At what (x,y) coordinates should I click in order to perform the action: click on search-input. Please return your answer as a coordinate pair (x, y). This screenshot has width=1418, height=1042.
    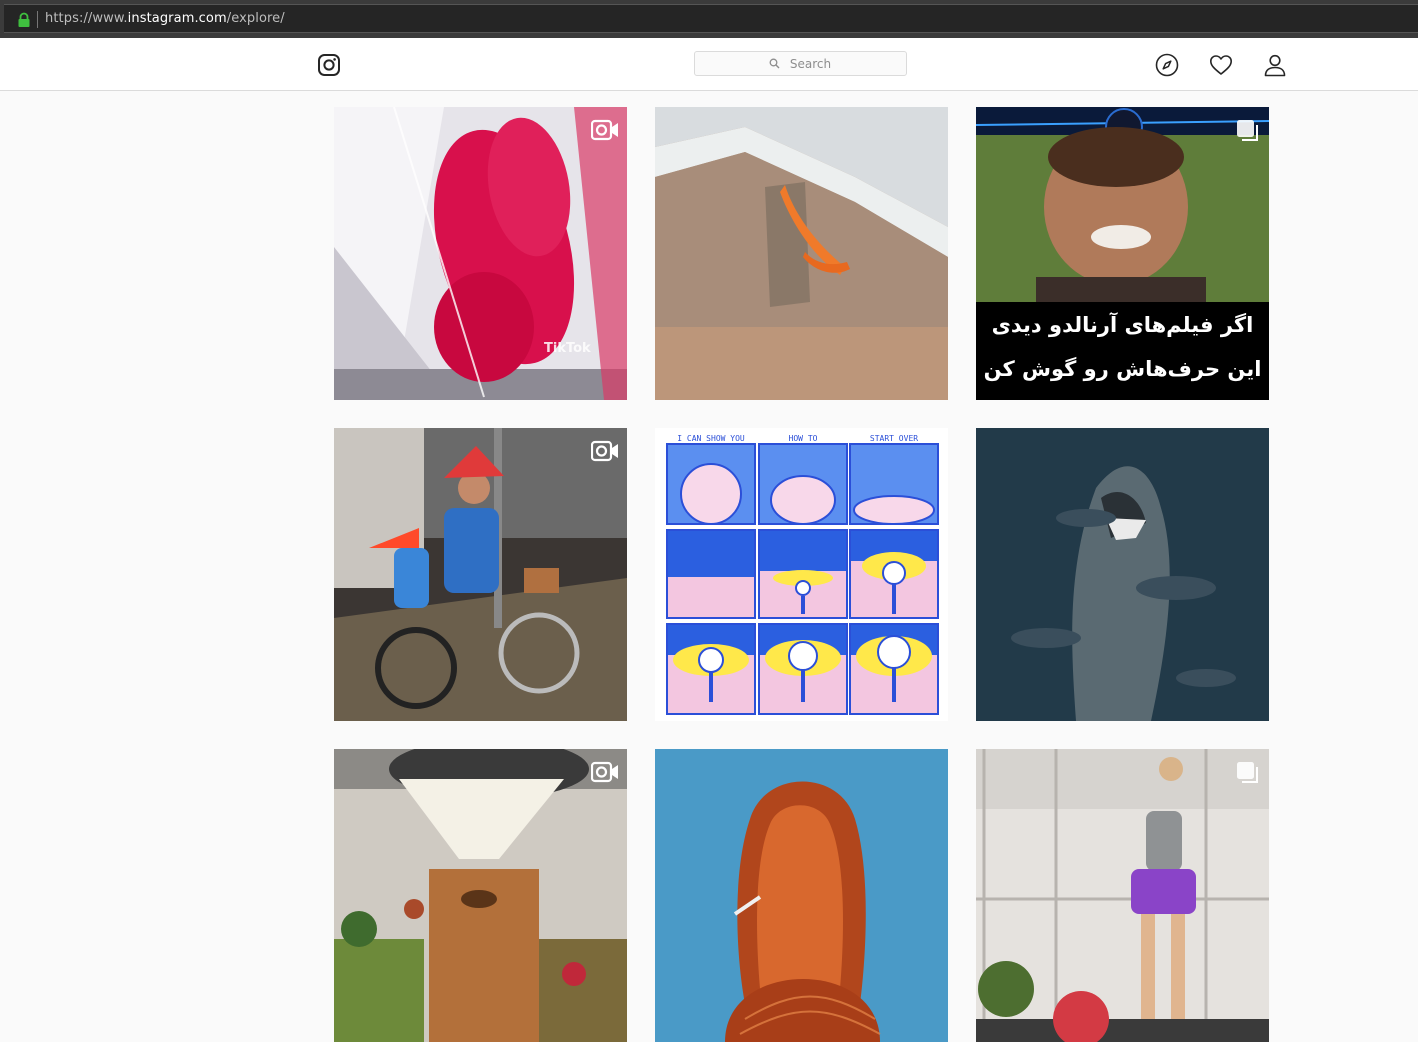
    Looking at the image, I should click on (800, 63).